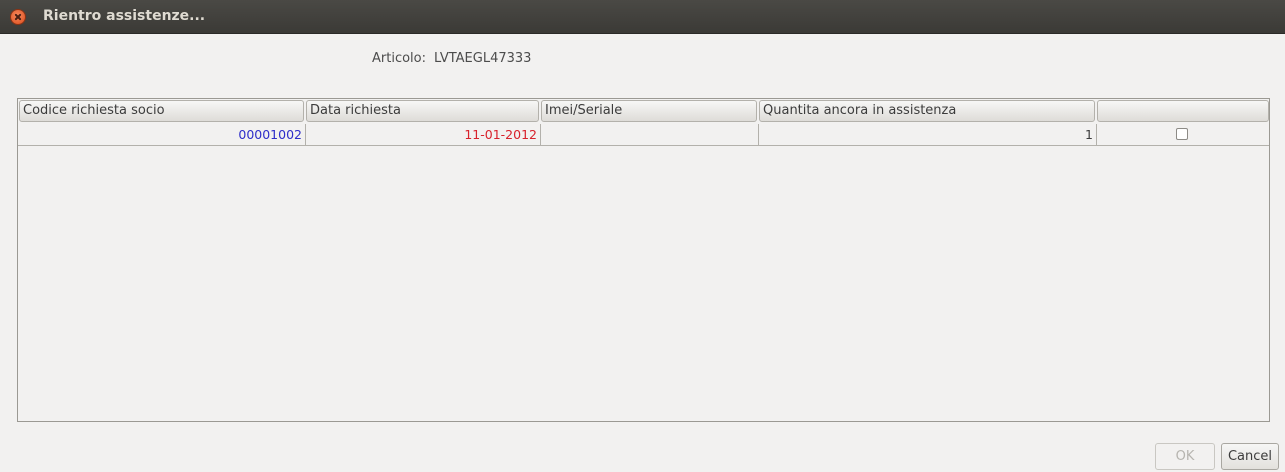 The width and height of the screenshot is (1285, 472). What do you see at coordinates (399, 58) in the screenshot?
I see `article-label: Articolo:` at bounding box center [399, 58].